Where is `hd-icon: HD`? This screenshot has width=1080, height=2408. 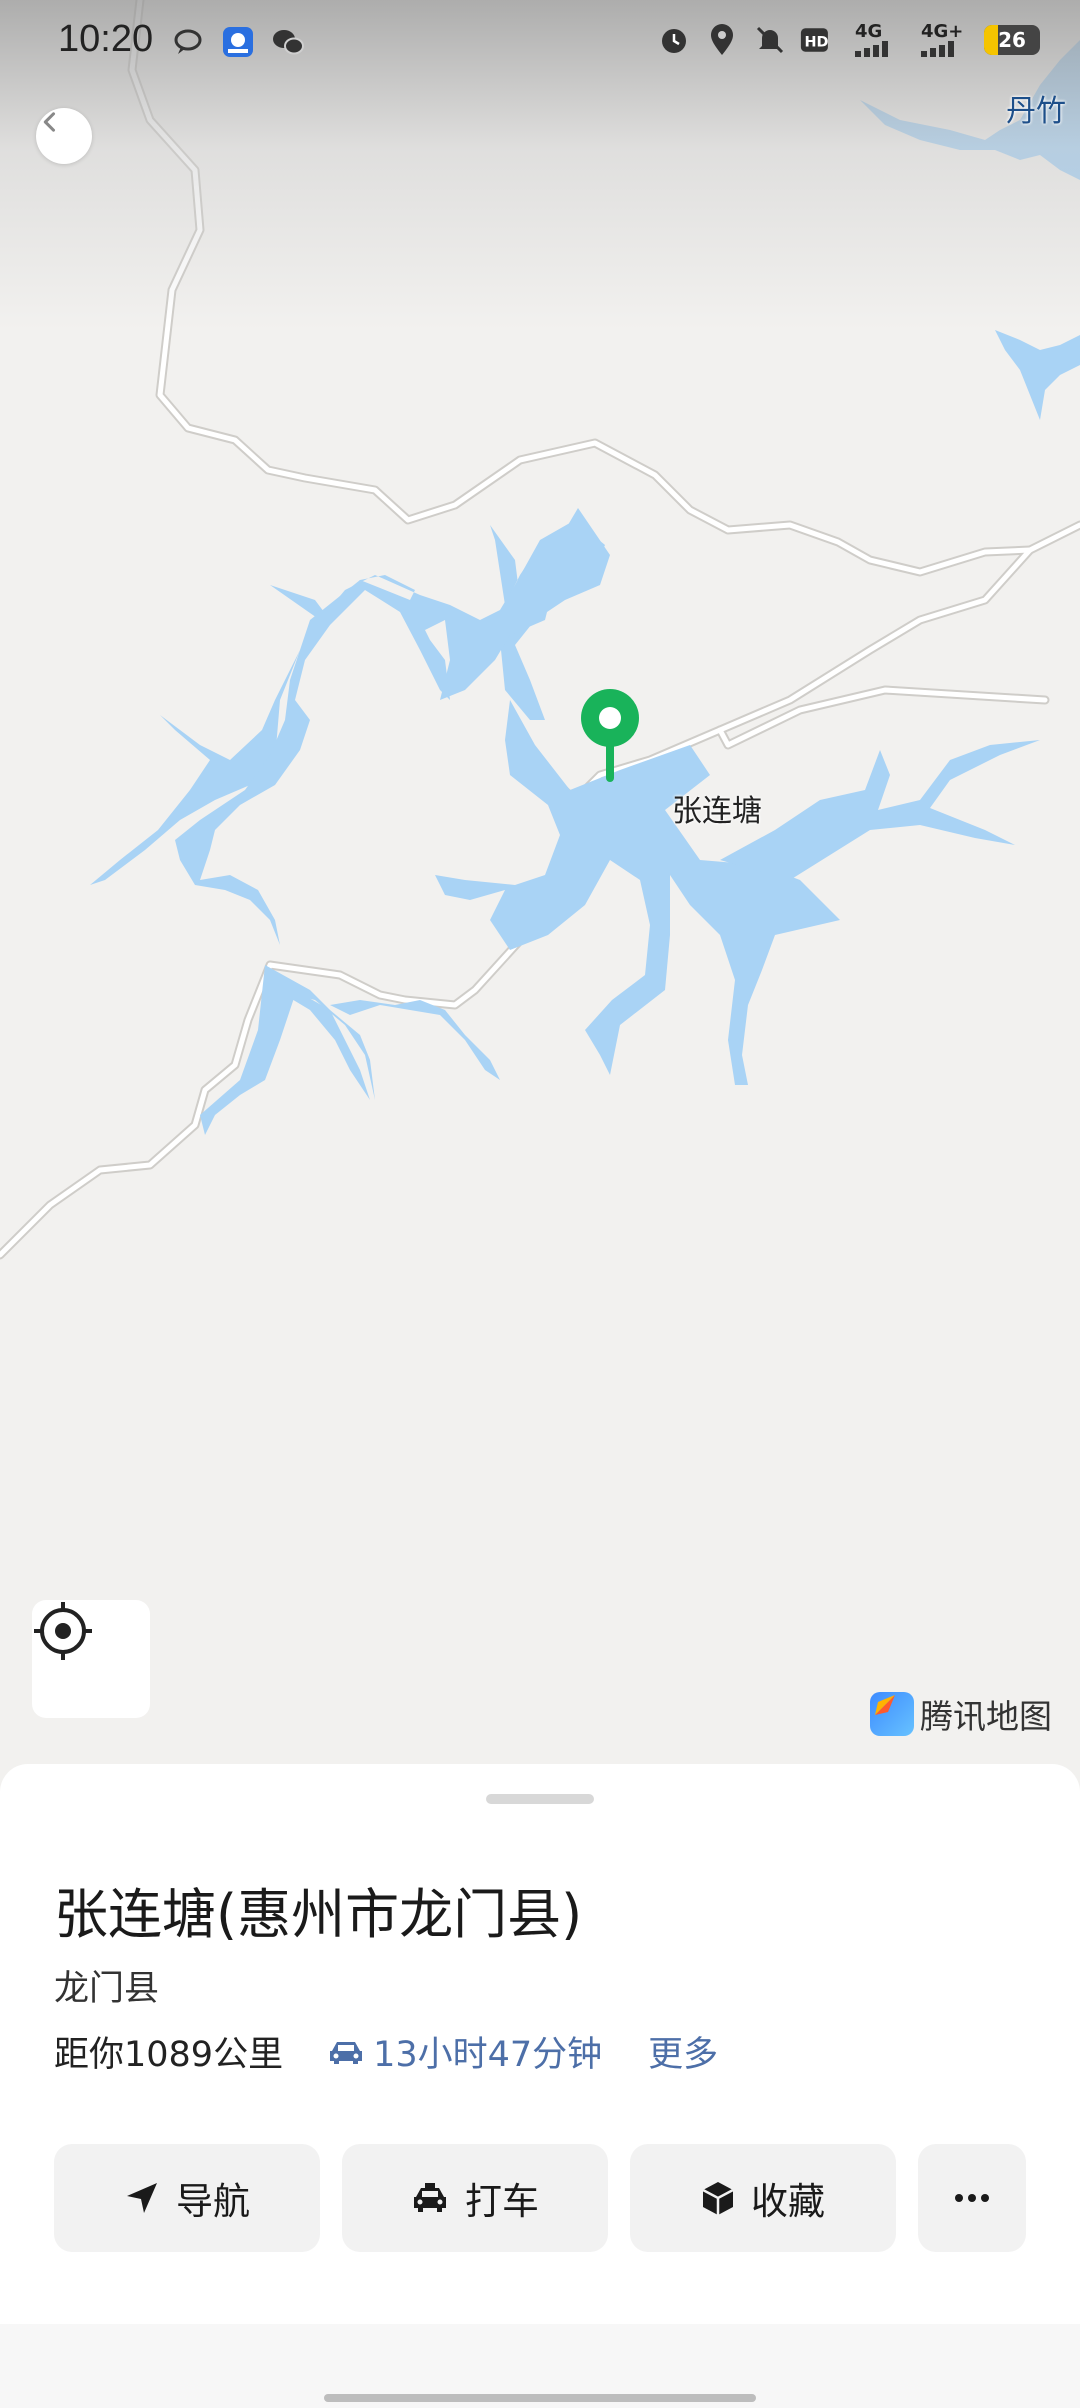
hd-icon: HD is located at coordinates (818, 40).